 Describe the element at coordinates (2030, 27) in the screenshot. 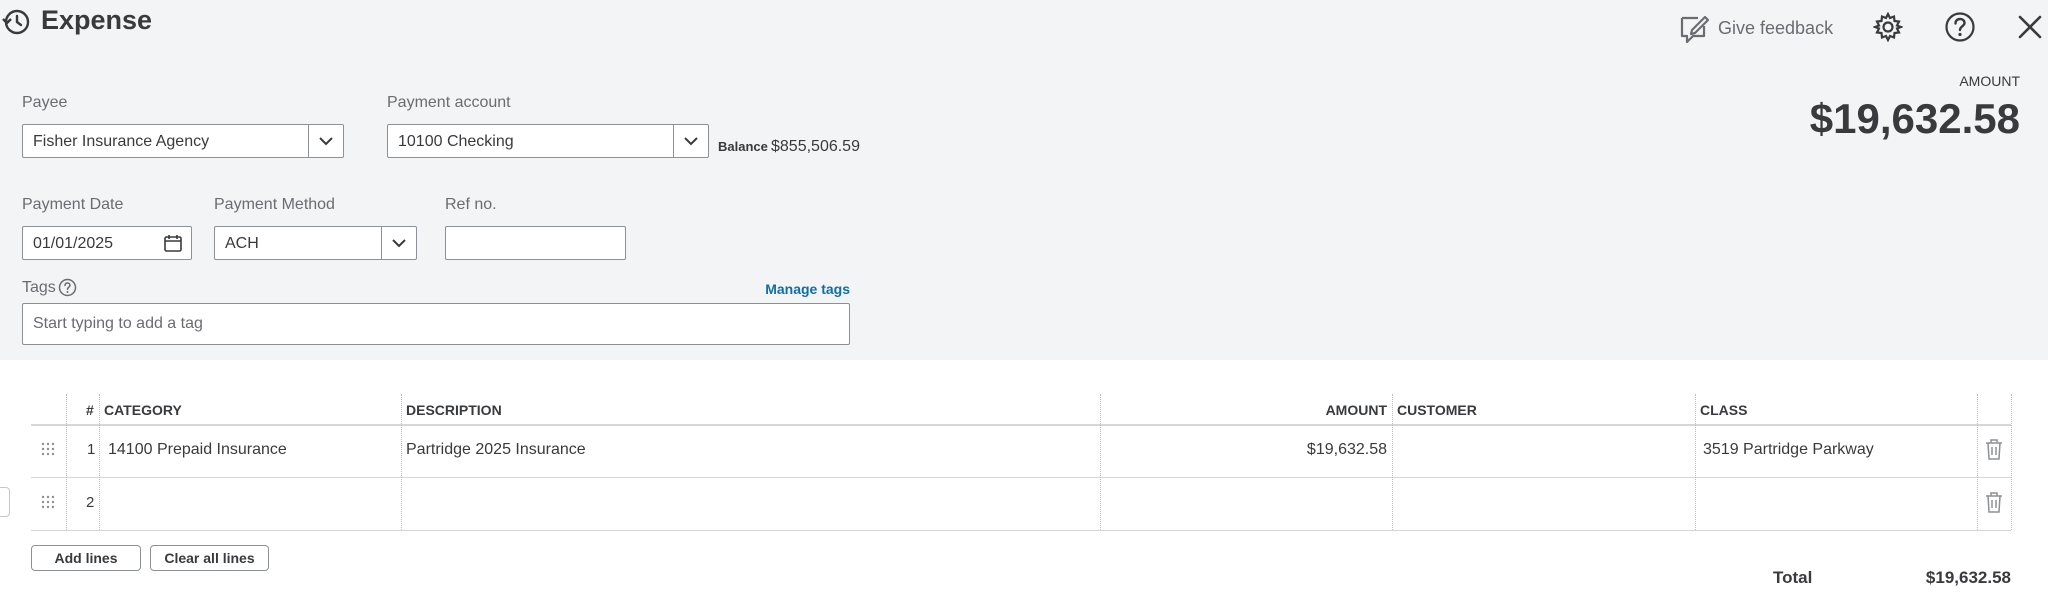

I see `close-icon` at that location.